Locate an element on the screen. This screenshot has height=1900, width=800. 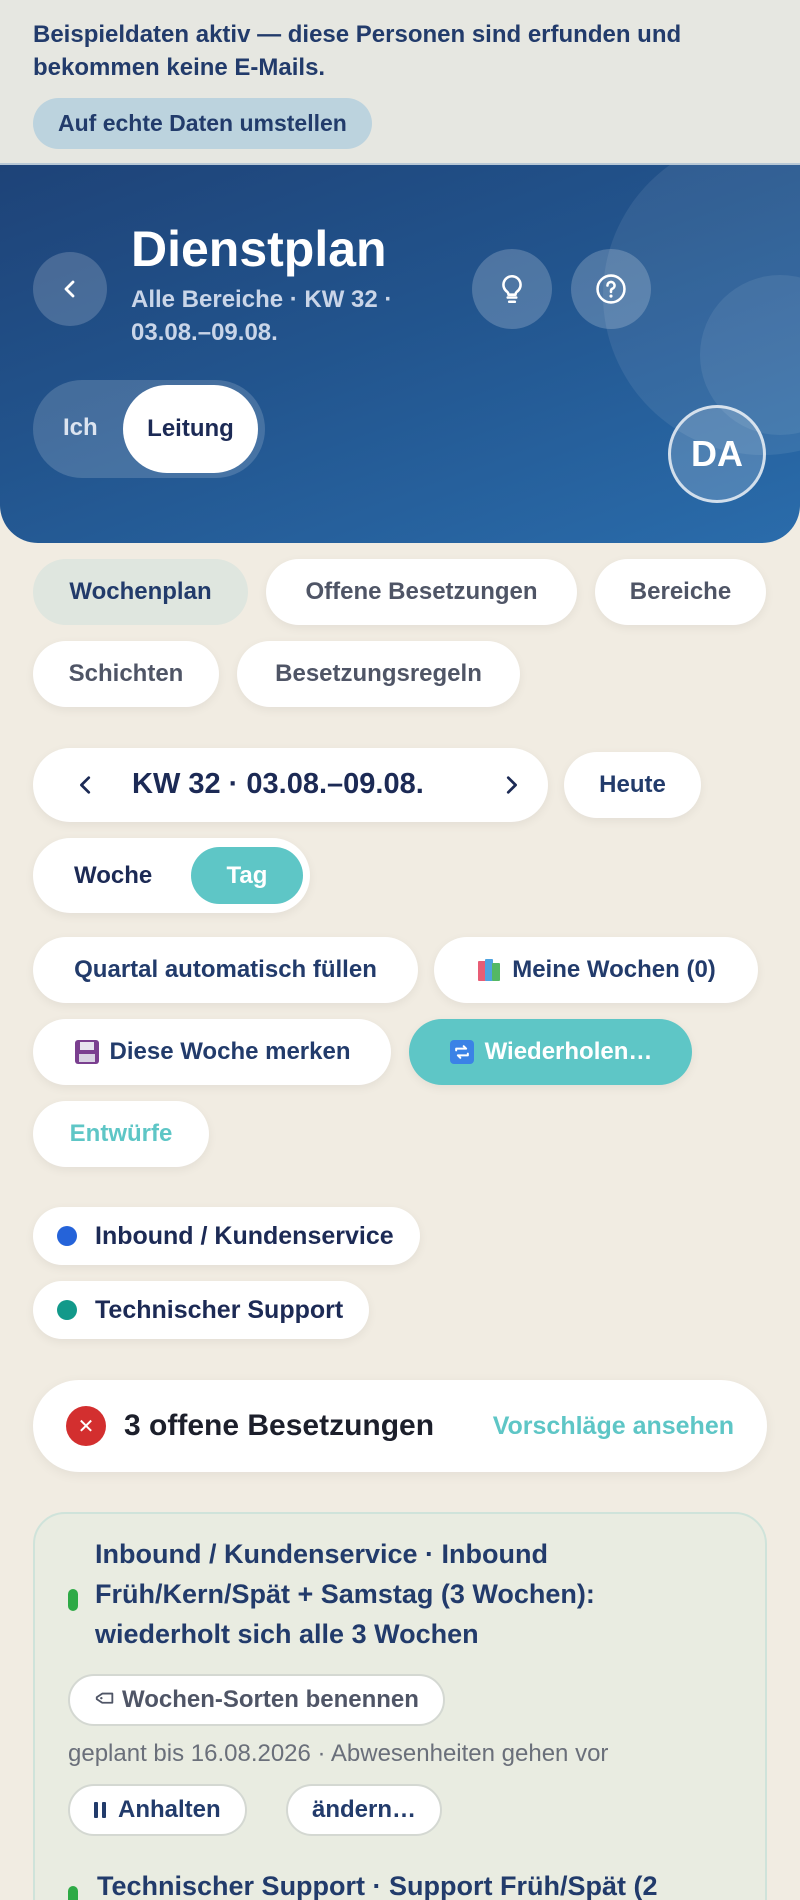
tips-button is located at coordinates (512, 289).